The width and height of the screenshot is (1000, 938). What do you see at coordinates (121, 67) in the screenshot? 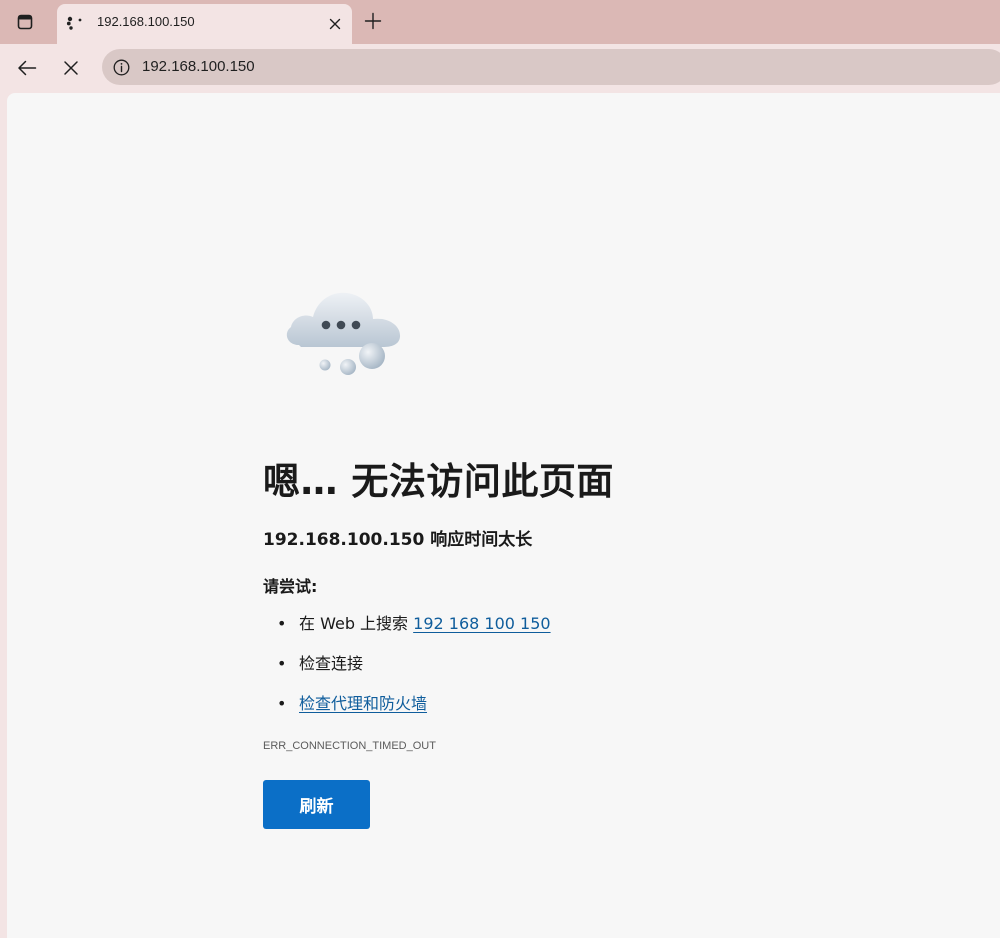
I see `info-icon` at bounding box center [121, 67].